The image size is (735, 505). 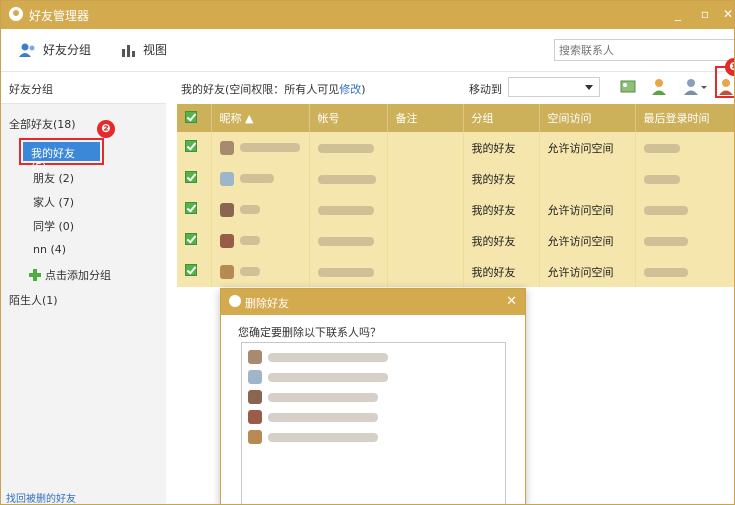 I want to click on col-last-login: 最后登录时间, so click(x=684, y=118).